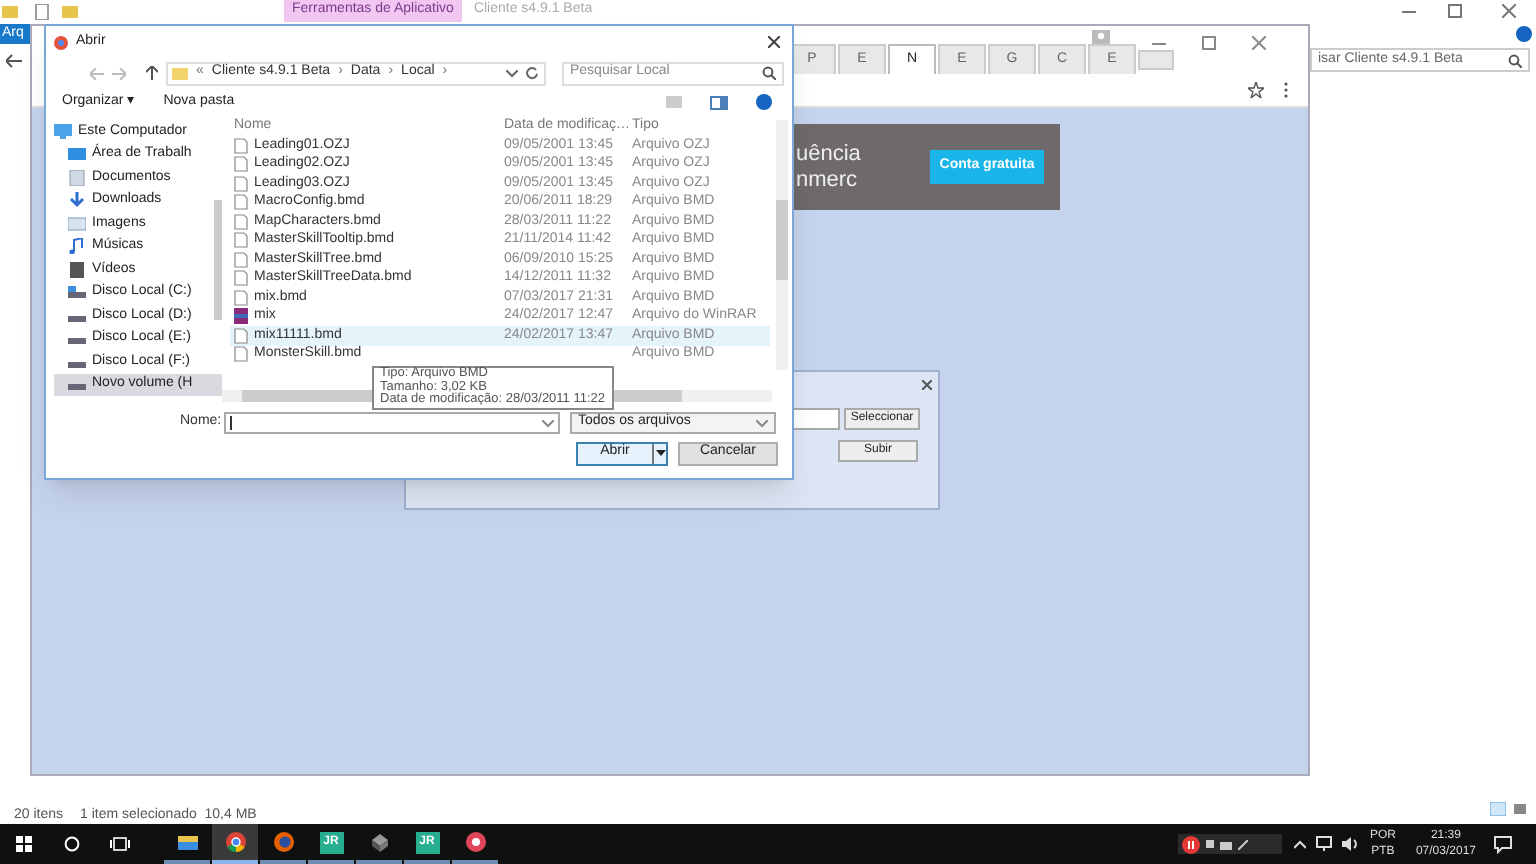 Image resolution: width=1536 pixels, height=864 pixels. I want to click on ad-text: uência, so click(829, 154).